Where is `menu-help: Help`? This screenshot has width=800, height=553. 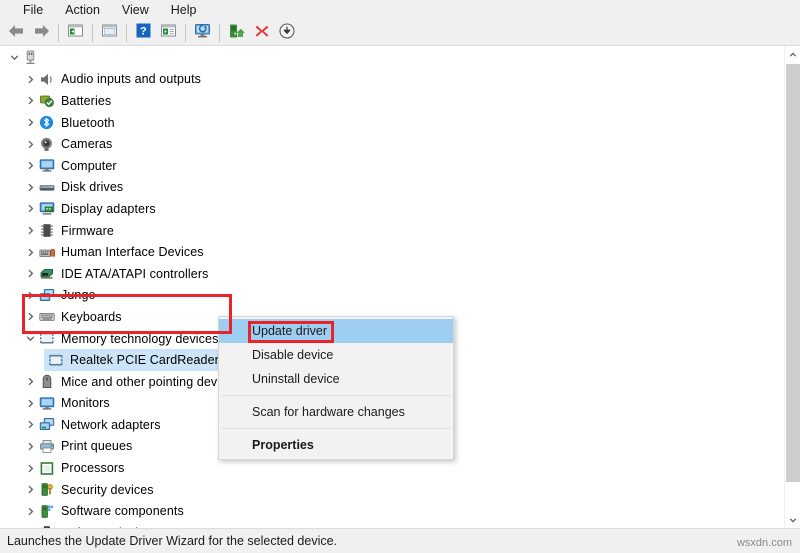 menu-help: Help is located at coordinates (184, 10).